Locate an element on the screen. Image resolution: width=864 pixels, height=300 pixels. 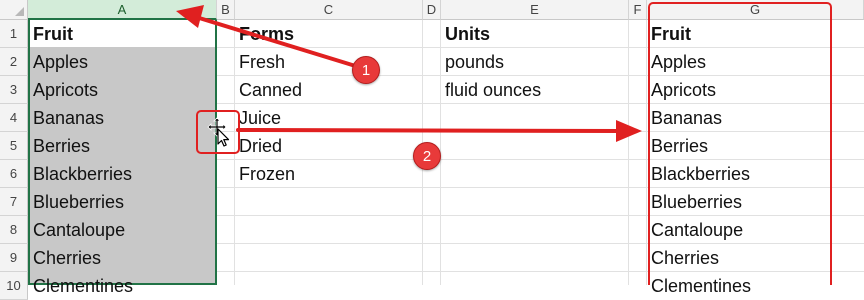
arrow-1-head is located at coordinates (190, 16).